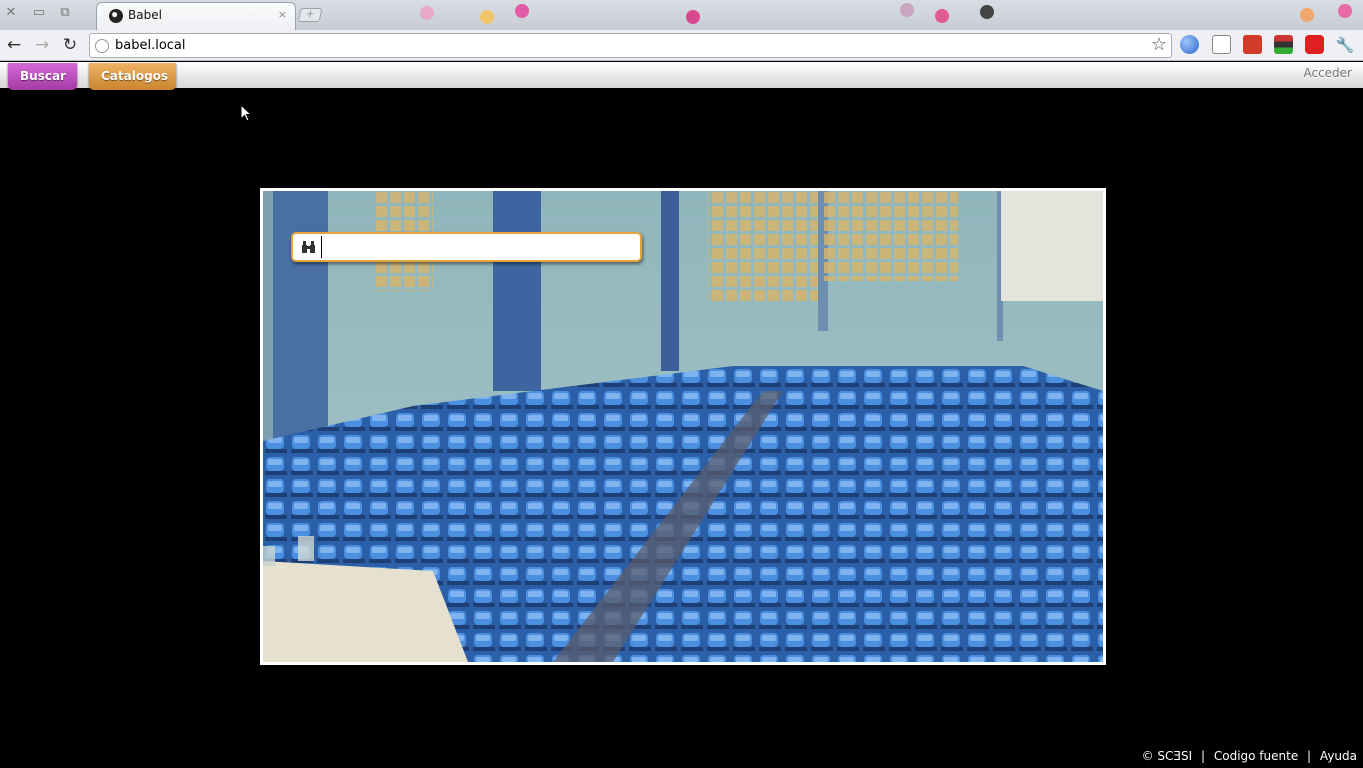  What do you see at coordinates (1256, 756) in the screenshot?
I see `source-code-link: Codigo fuente` at bounding box center [1256, 756].